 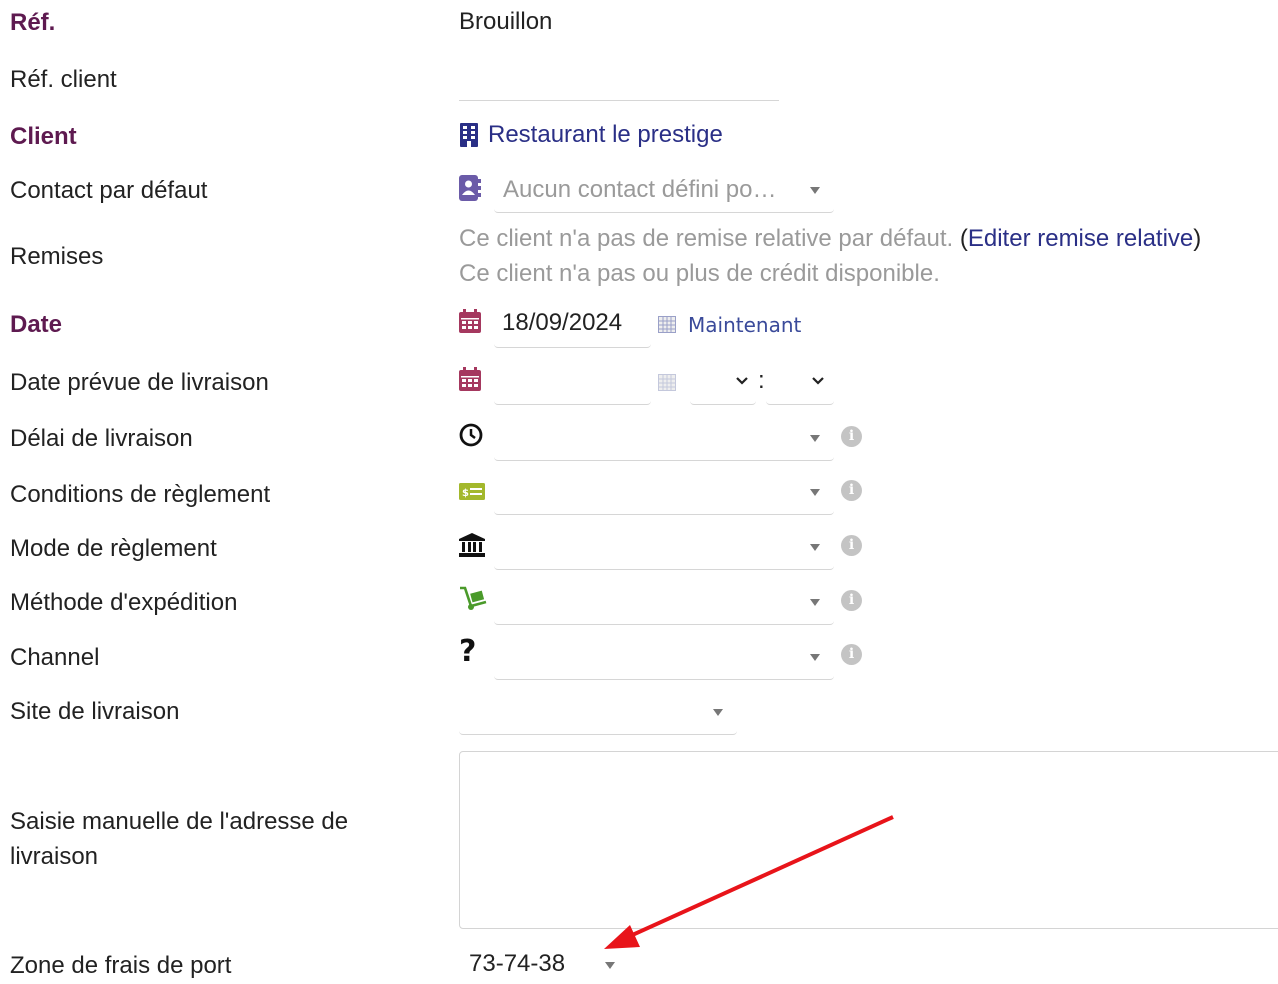 What do you see at coordinates (472, 545) in the screenshot?
I see `bank-icon` at bounding box center [472, 545].